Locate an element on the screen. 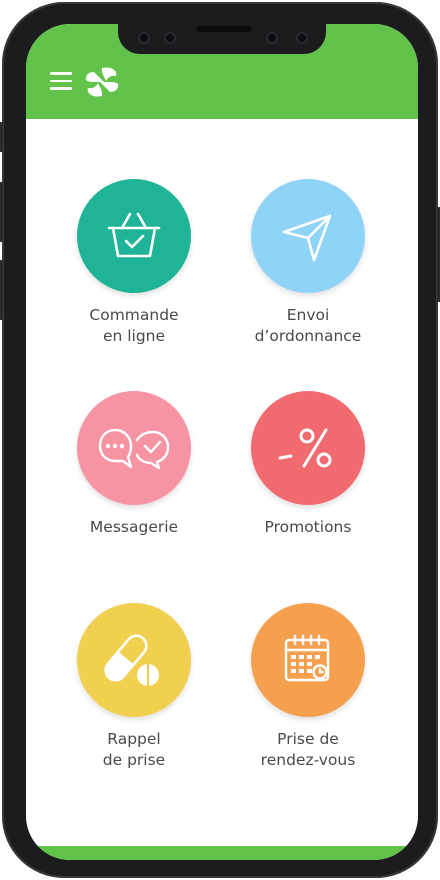 The width and height of the screenshot is (440, 880). volume-up-button is located at coordinates (1, 212).